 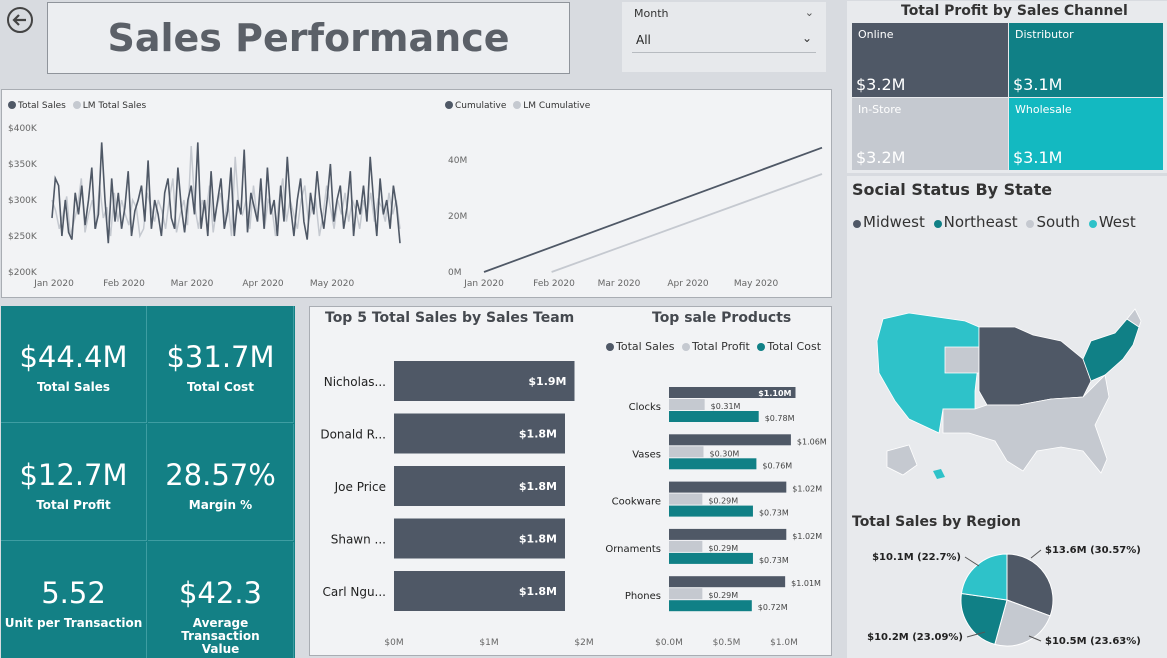 What do you see at coordinates (1035, 366) in the screenshot?
I see `map-region-midwest` at bounding box center [1035, 366].